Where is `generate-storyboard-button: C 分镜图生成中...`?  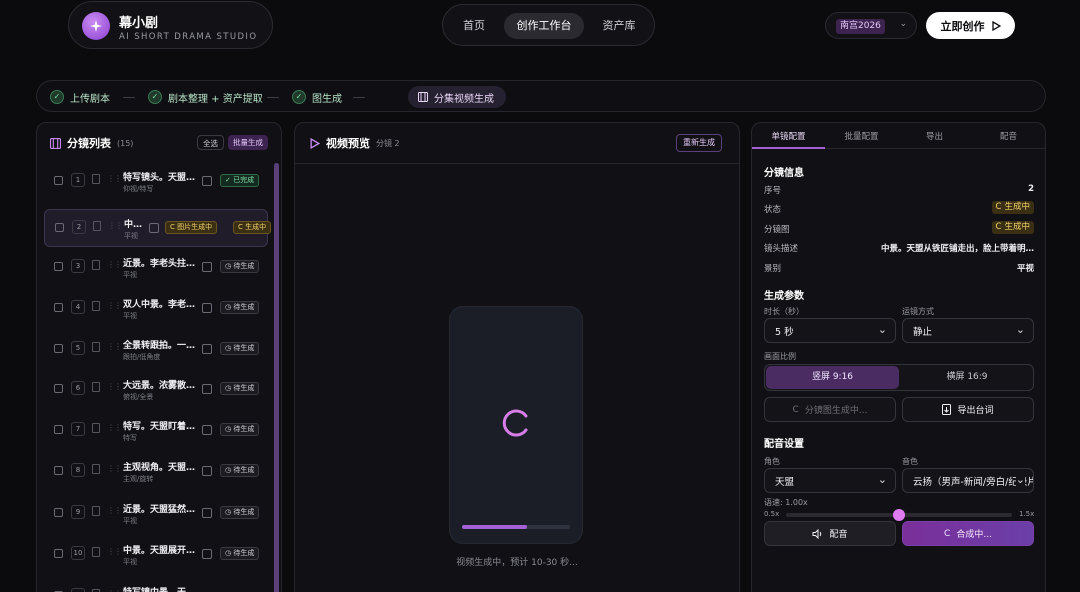 generate-storyboard-button: C 分镜图生成中... is located at coordinates (830, 409).